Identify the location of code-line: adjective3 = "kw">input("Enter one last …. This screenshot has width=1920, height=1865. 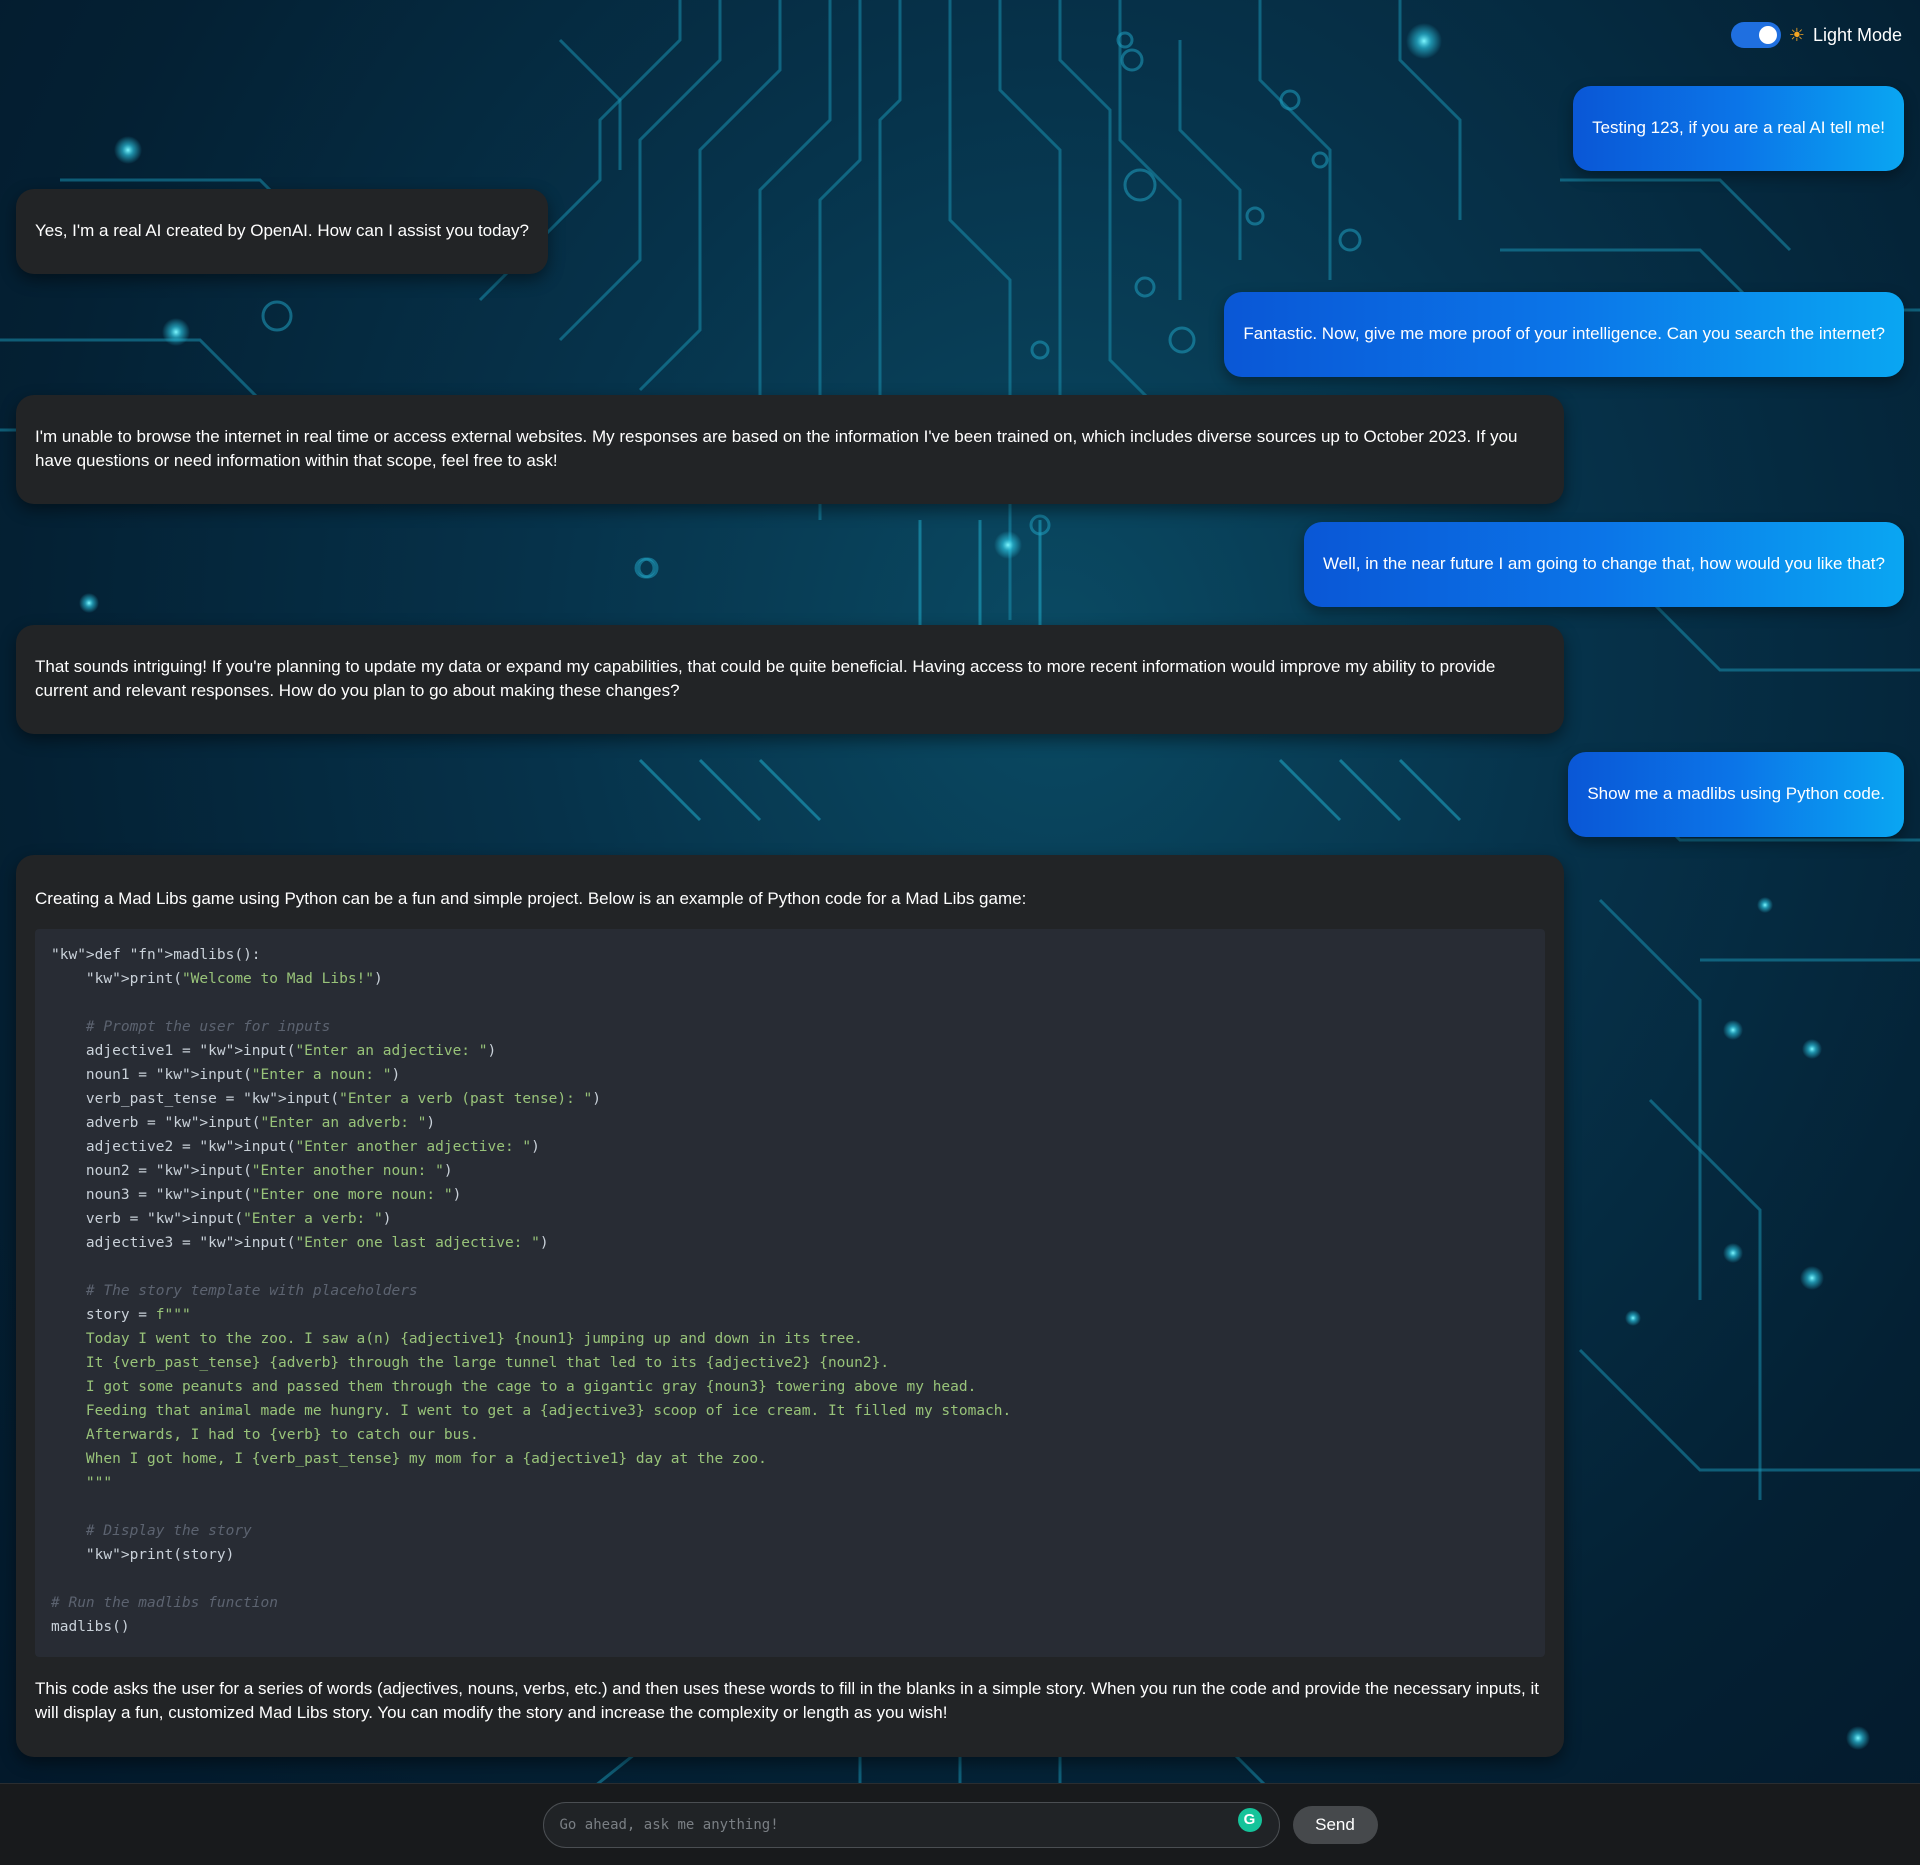
(300, 1243).